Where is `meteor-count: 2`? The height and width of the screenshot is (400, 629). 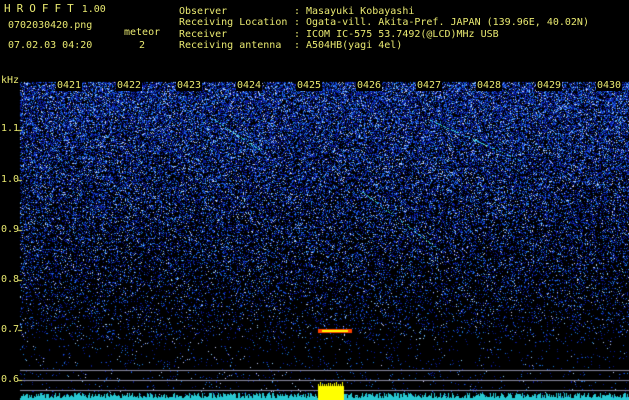 meteor-count: 2 is located at coordinates (142, 45).